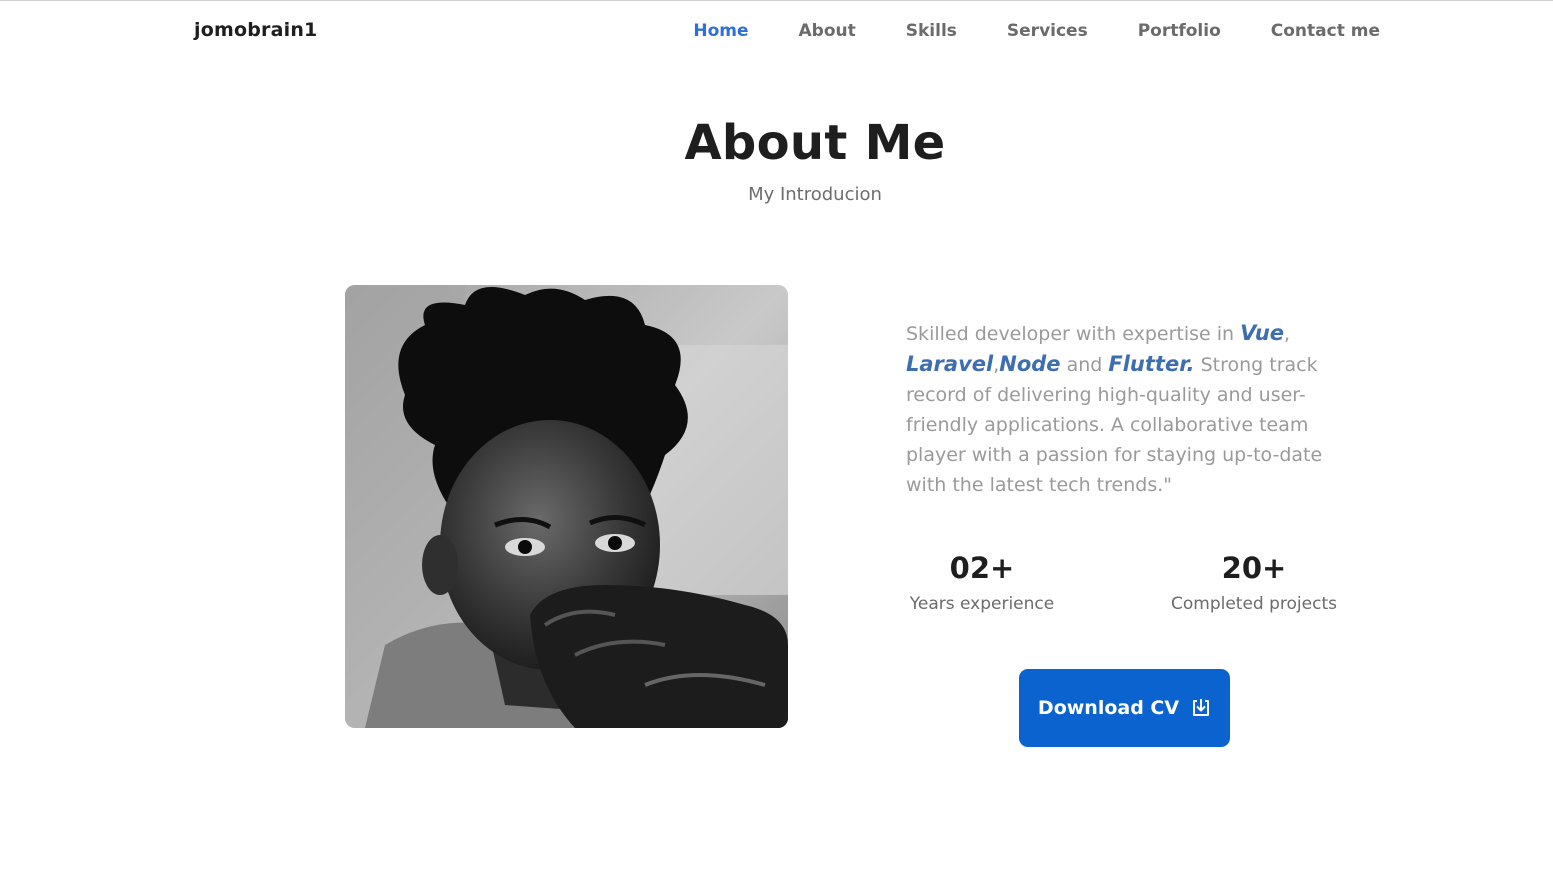 This screenshot has height=895, width=1553. I want to click on stat-value: 02+, so click(982, 568).